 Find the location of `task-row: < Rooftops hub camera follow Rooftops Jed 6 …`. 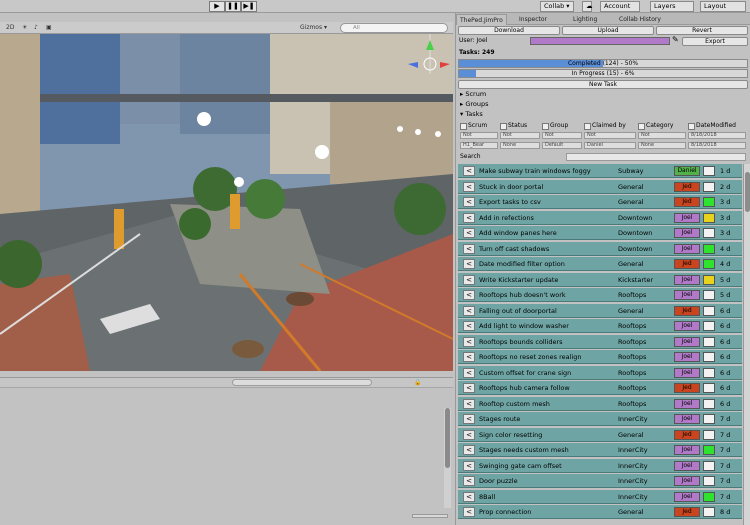

task-row: < Rooftops hub camera follow Rooftops Jed 6 … is located at coordinates (600, 388).